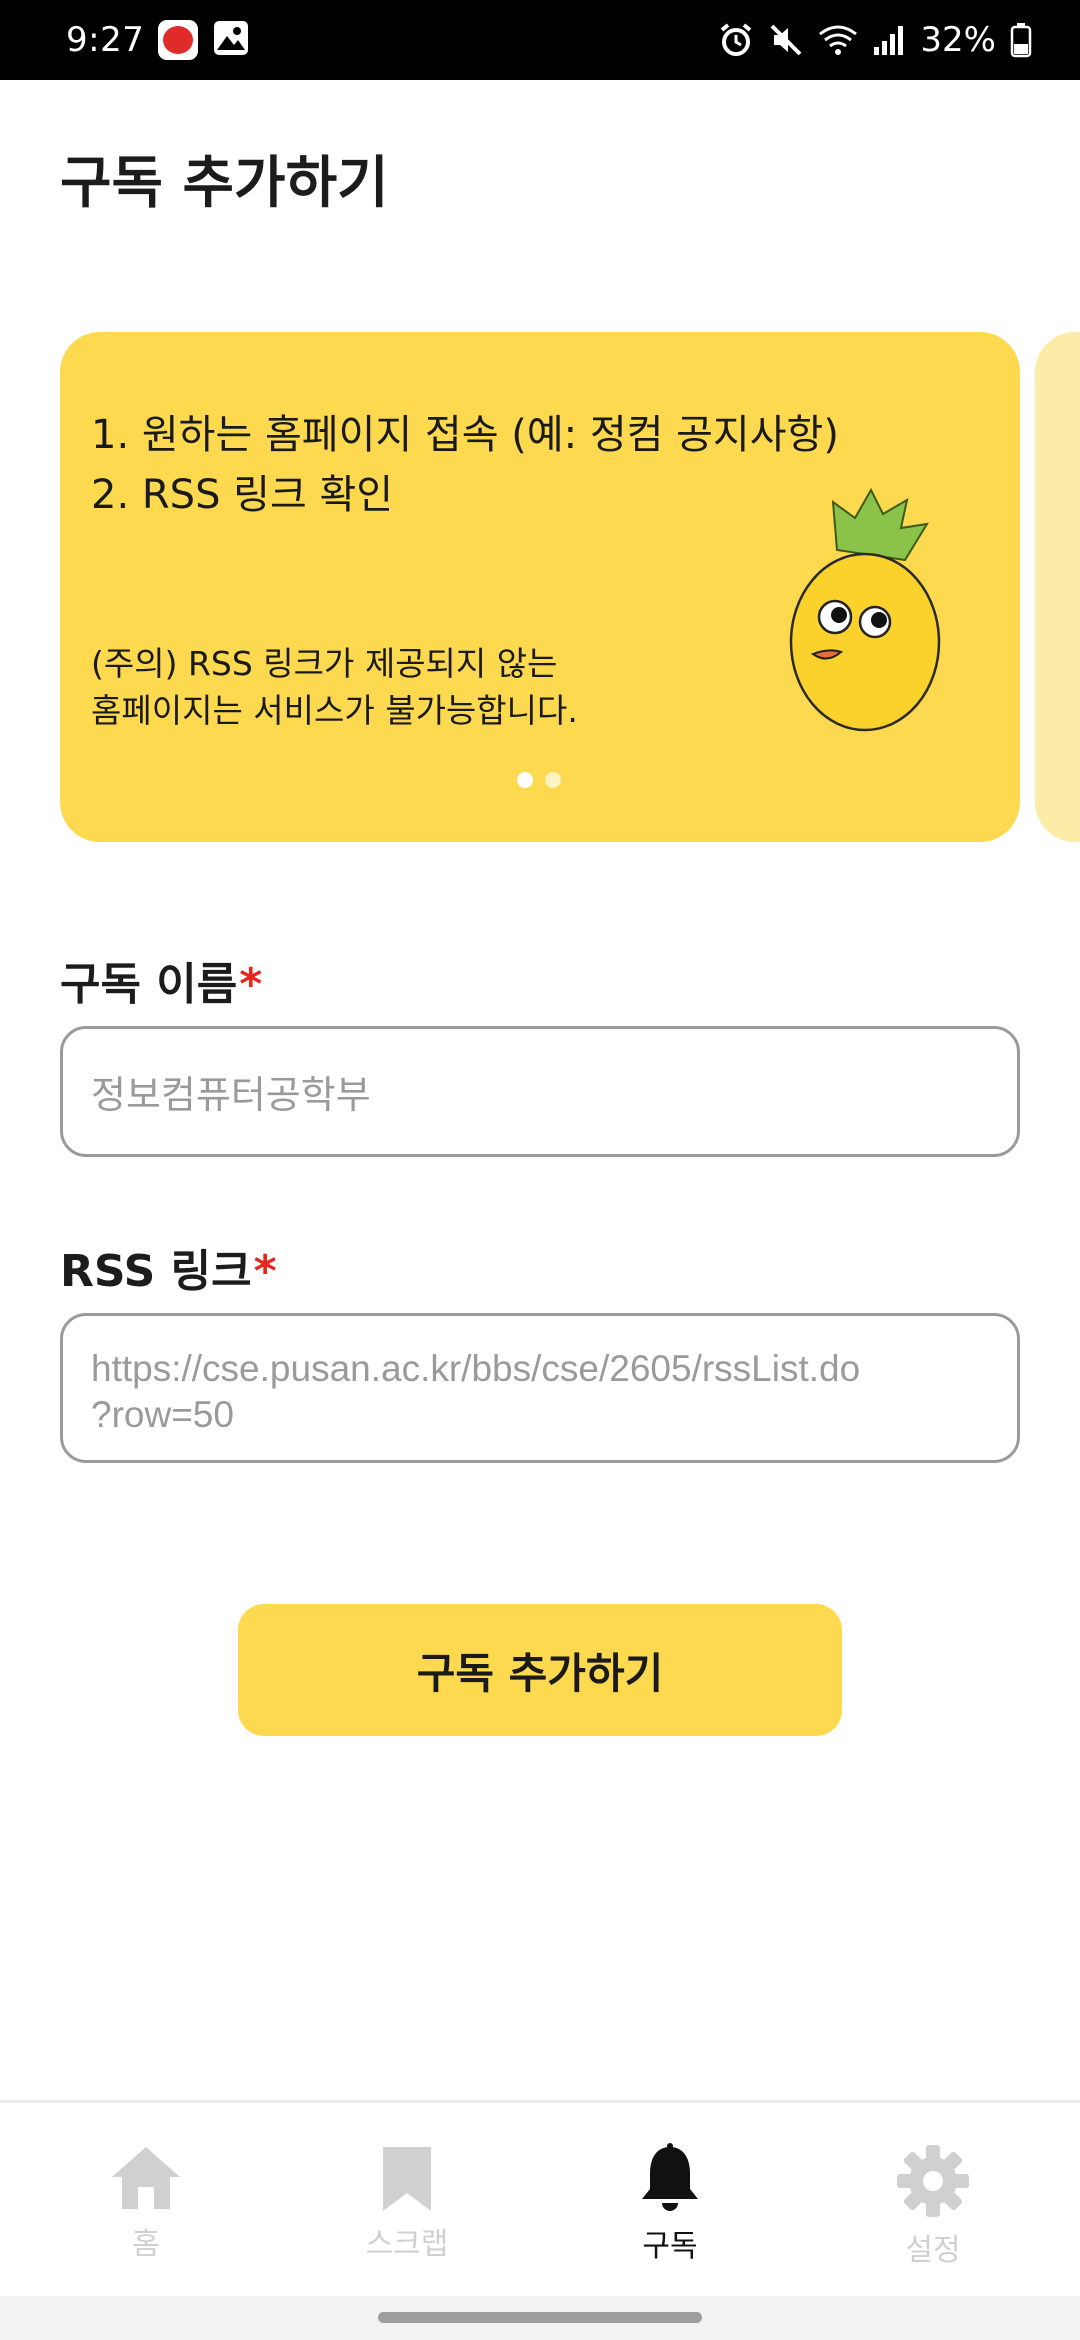 Image resolution: width=1080 pixels, height=2340 pixels. I want to click on mute-icon, so click(786, 40).